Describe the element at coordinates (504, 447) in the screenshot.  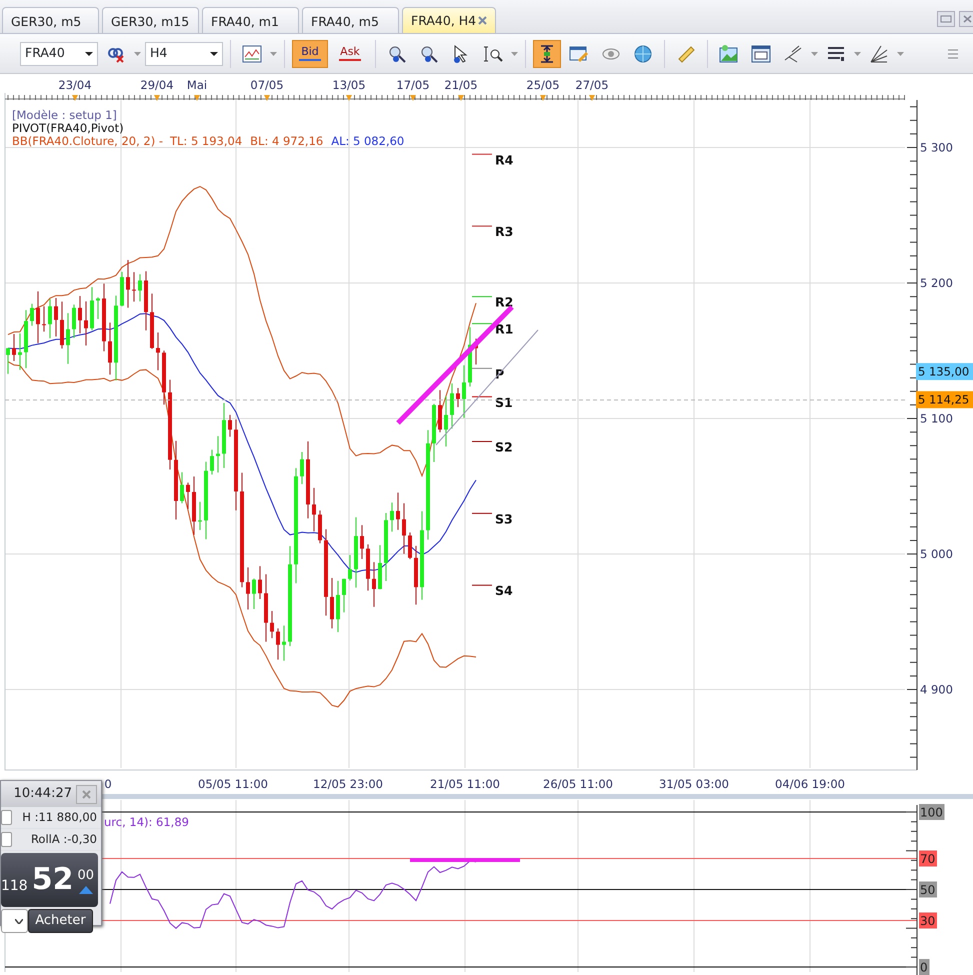
I see `pivot-label: S2` at that location.